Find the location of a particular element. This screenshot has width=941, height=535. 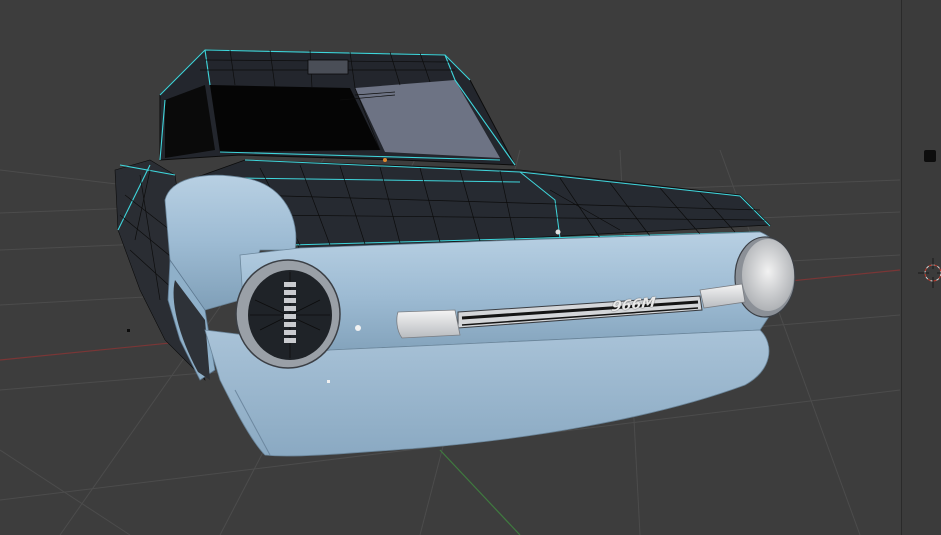

rear-view-mirror is located at coordinates (328, 67).